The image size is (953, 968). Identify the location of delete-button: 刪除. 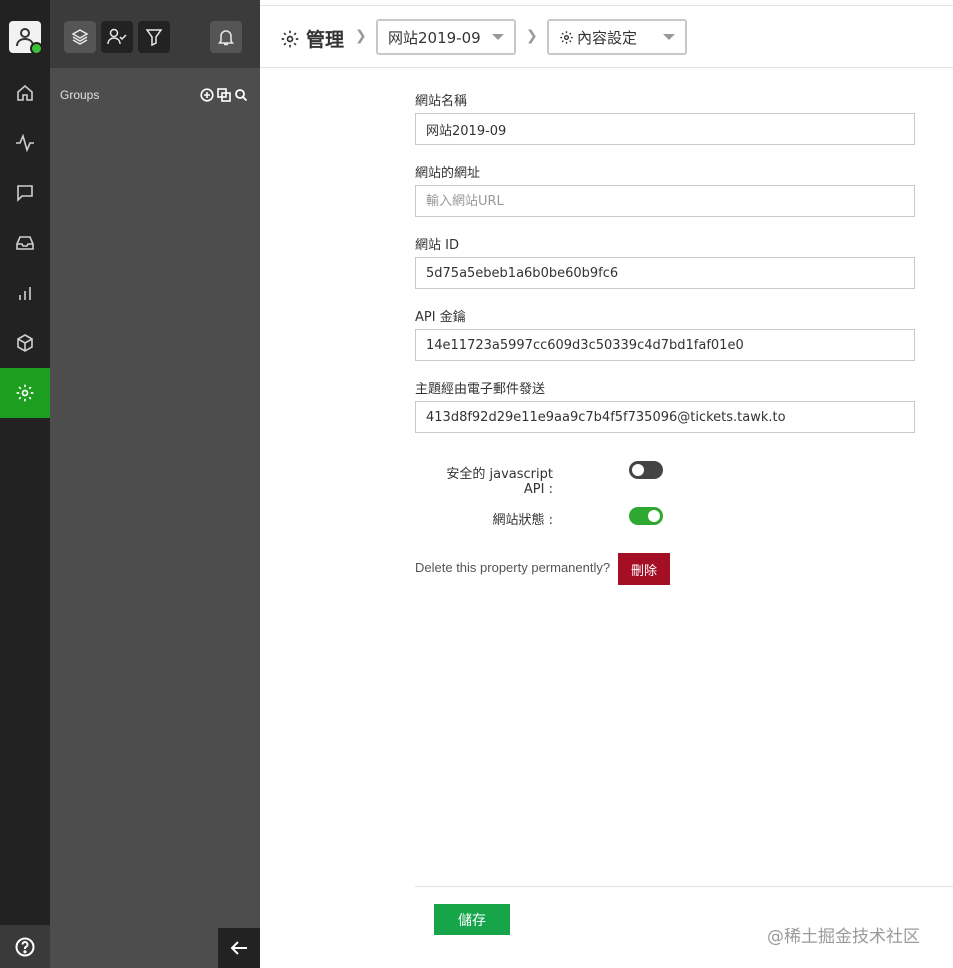
(644, 569).